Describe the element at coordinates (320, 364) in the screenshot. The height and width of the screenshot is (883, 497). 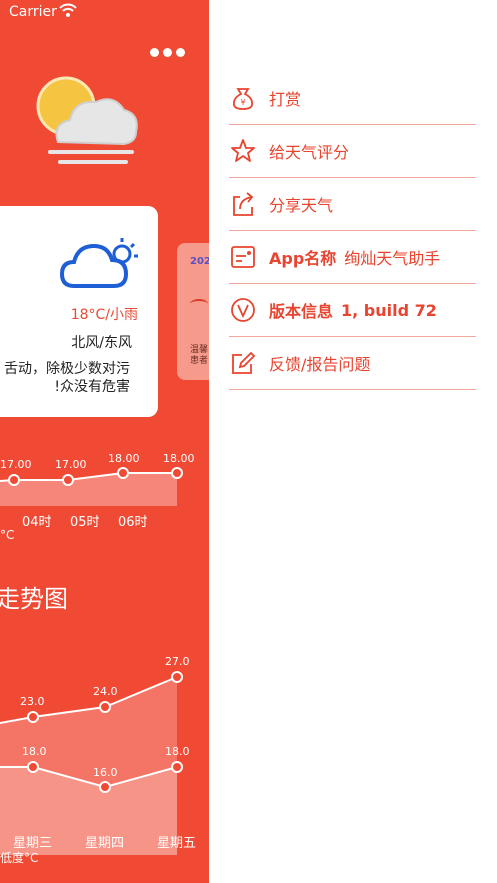
I see `menu-label: 反馈/报告问题` at that location.